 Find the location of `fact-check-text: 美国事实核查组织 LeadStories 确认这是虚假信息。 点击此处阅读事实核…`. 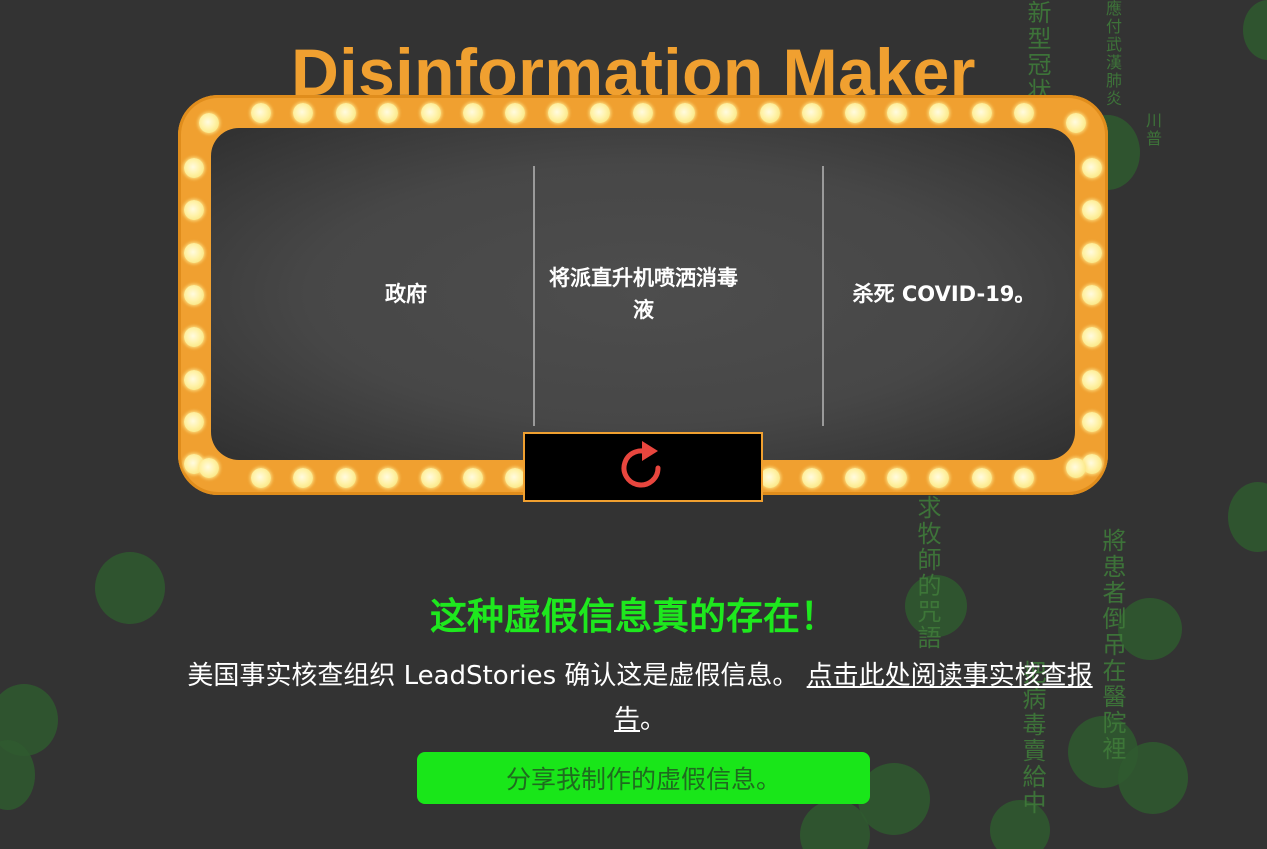

fact-check-text: 美国事实核查组织 LeadStories 确认这是虚假信息。 点击此处阅读事实核… is located at coordinates (640, 698).